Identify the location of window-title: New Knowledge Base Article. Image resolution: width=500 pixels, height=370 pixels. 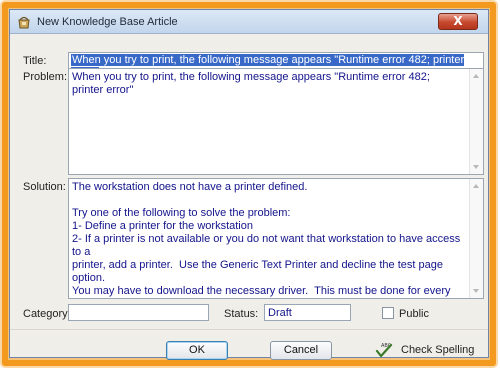
(107, 22).